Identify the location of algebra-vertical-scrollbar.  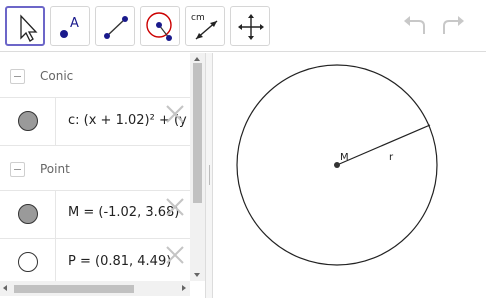
(197, 167).